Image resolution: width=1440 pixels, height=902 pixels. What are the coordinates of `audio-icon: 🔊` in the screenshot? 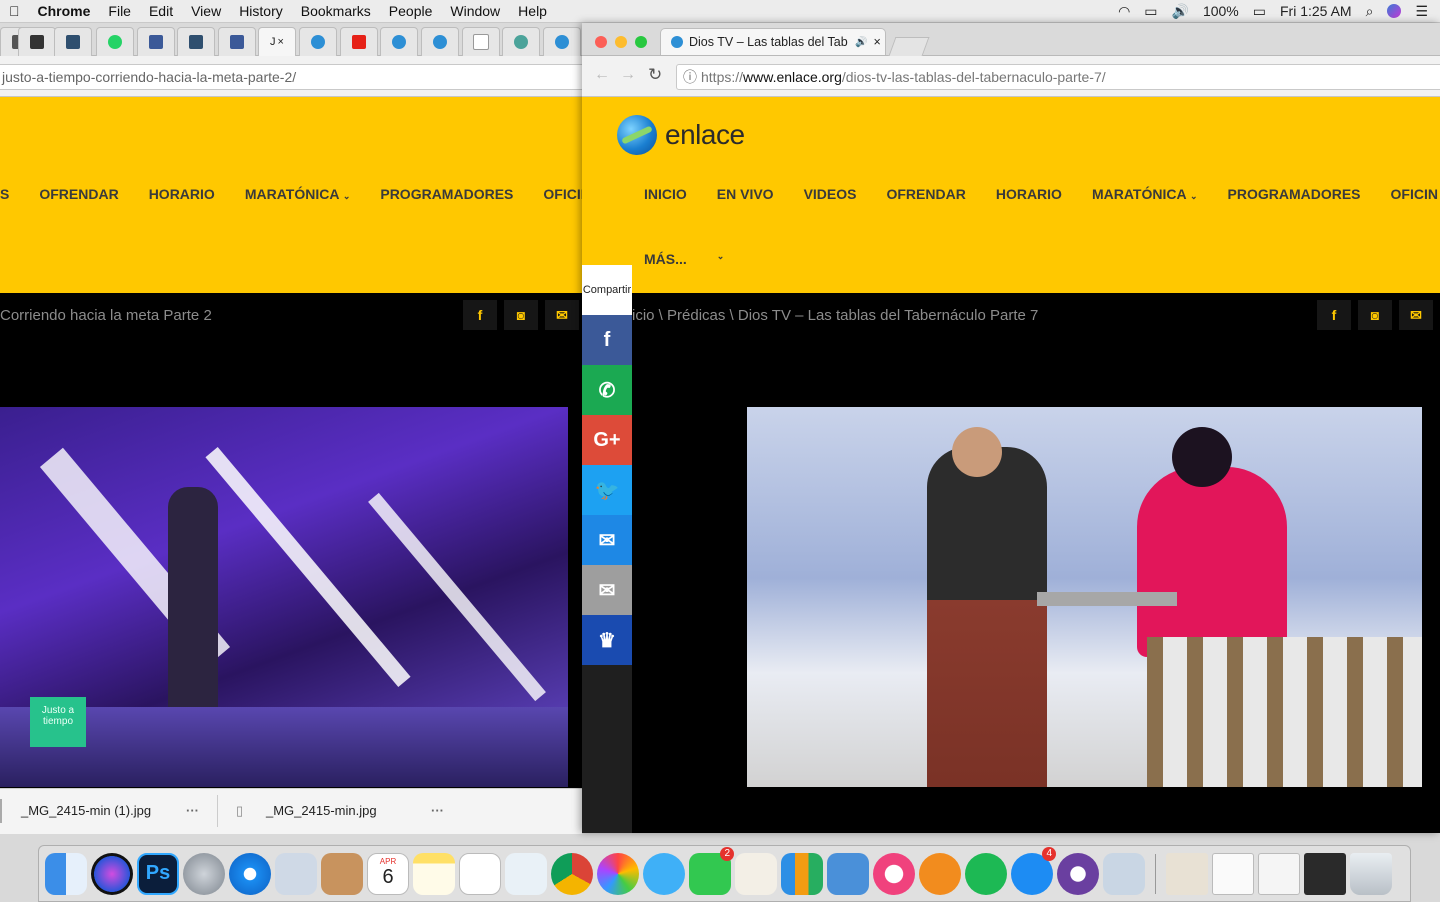 It's located at (861, 42).